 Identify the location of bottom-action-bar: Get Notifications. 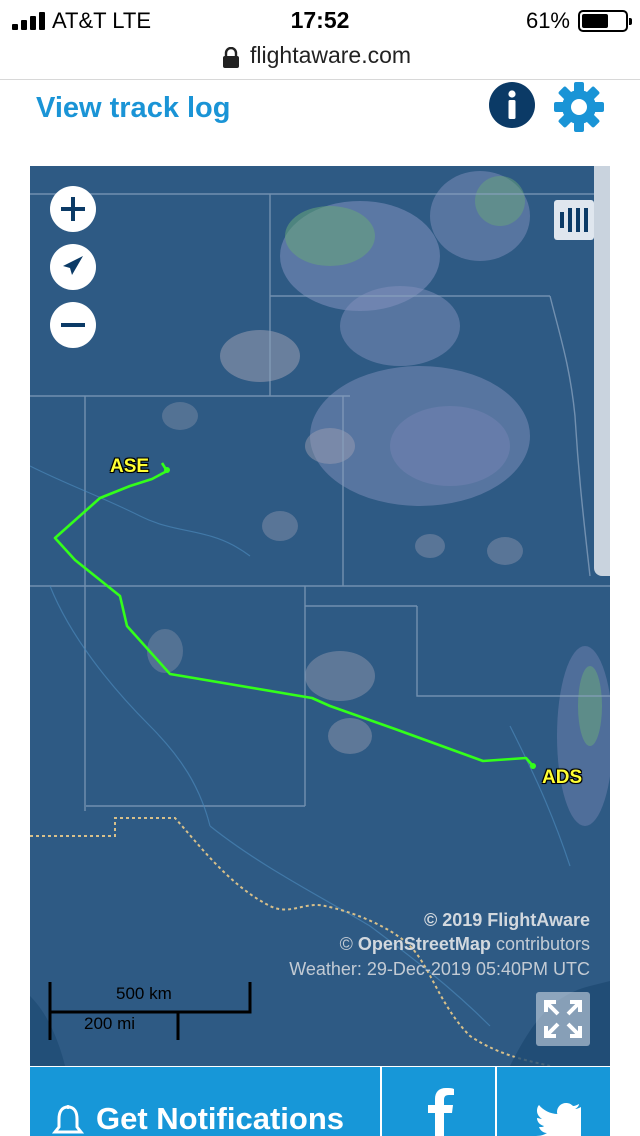
(320, 1101).